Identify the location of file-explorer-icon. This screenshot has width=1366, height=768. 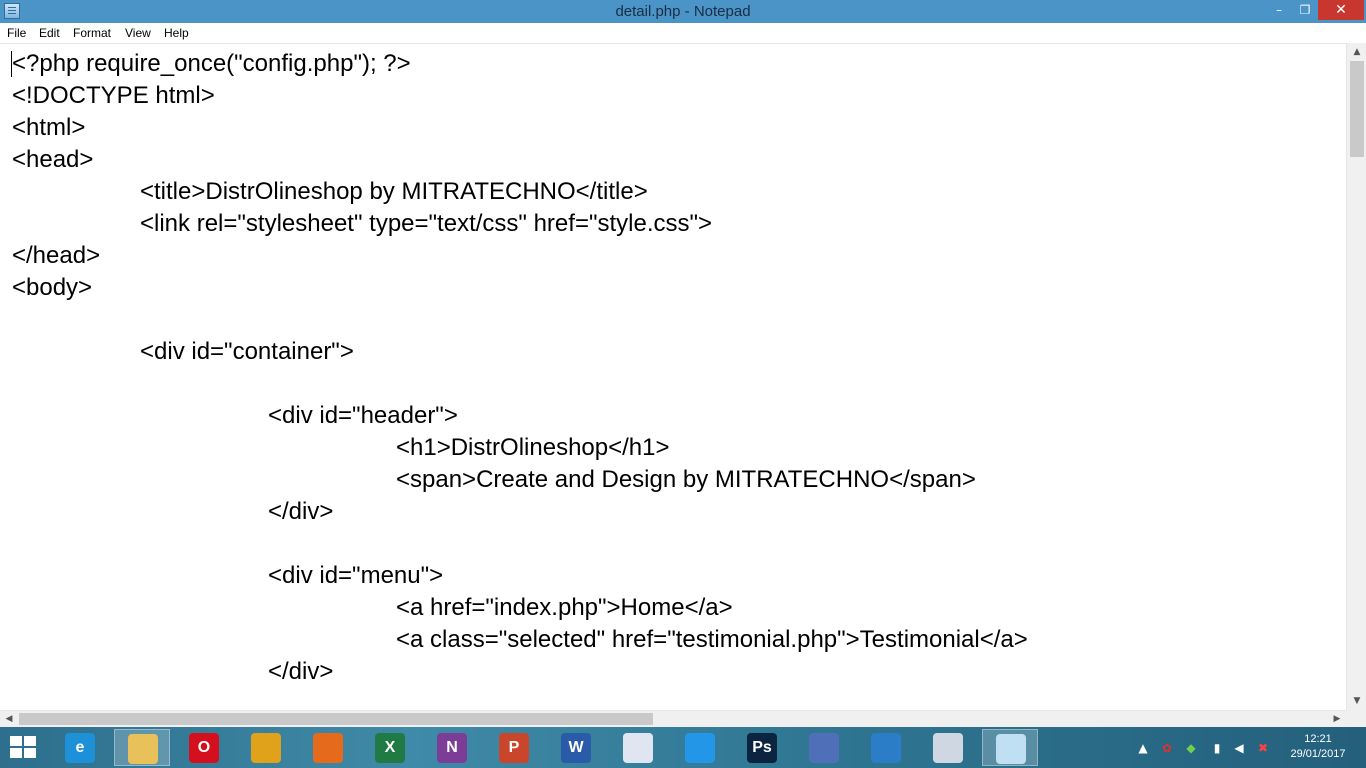
(143, 749).